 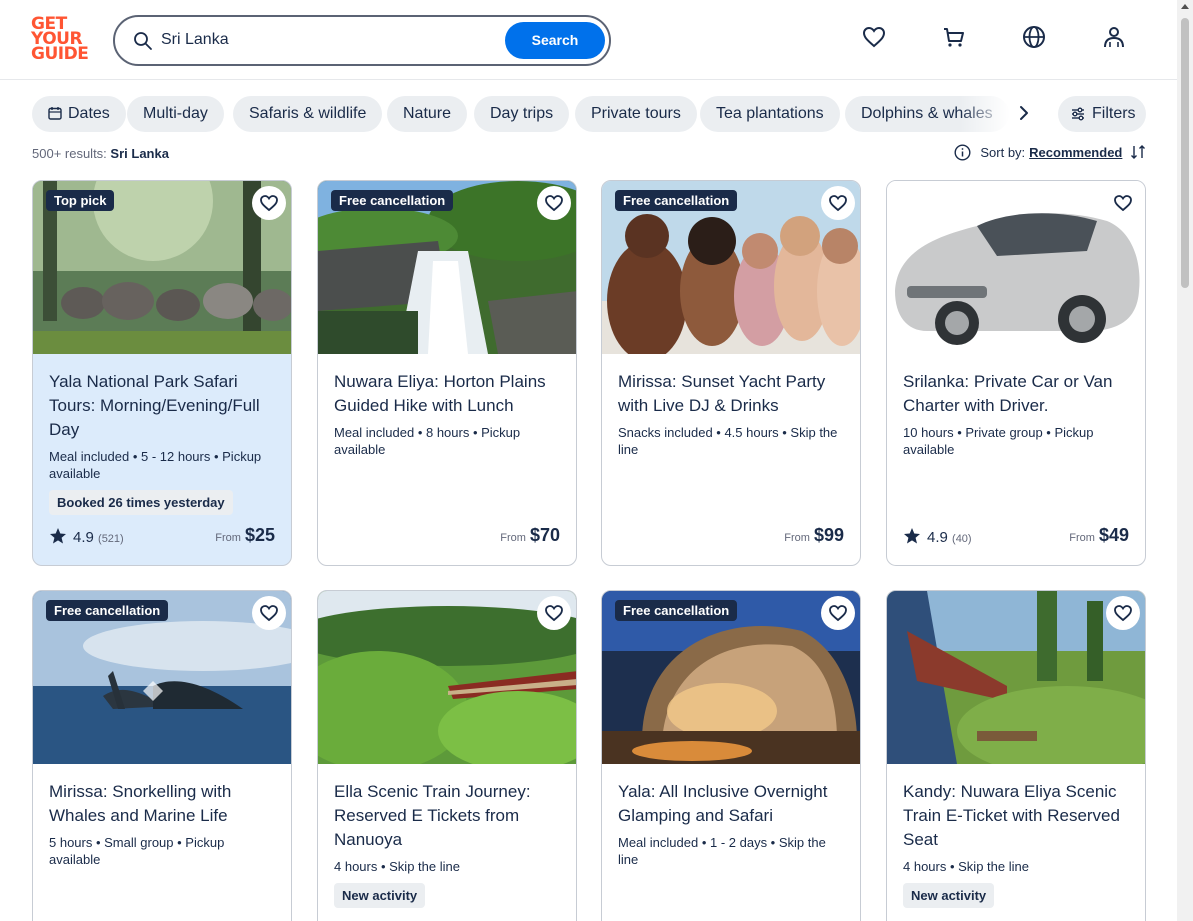 I want to click on search-bar: Sri Lanka Search, so click(x=362, y=40).